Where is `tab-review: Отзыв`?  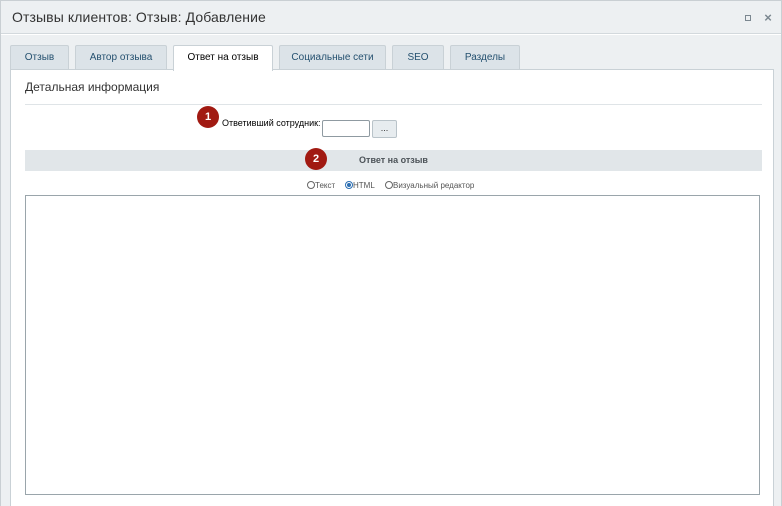
tab-review: Отзыв is located at coordinates (39, 57).